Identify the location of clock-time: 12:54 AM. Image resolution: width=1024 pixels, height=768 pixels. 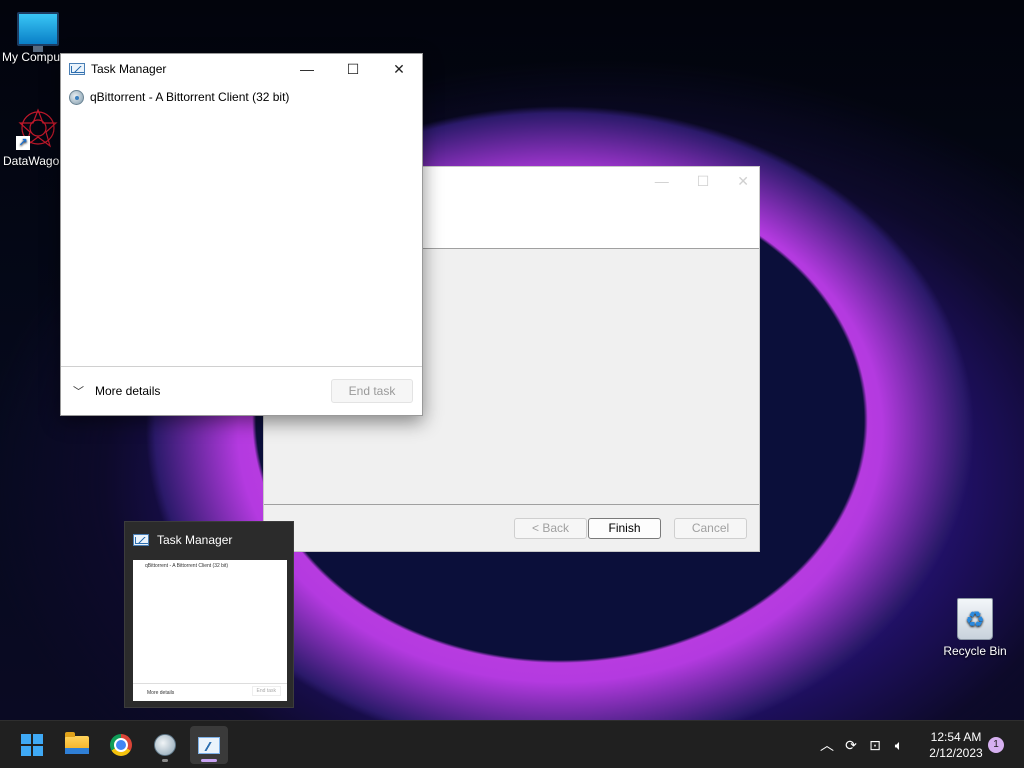
(956, 737).